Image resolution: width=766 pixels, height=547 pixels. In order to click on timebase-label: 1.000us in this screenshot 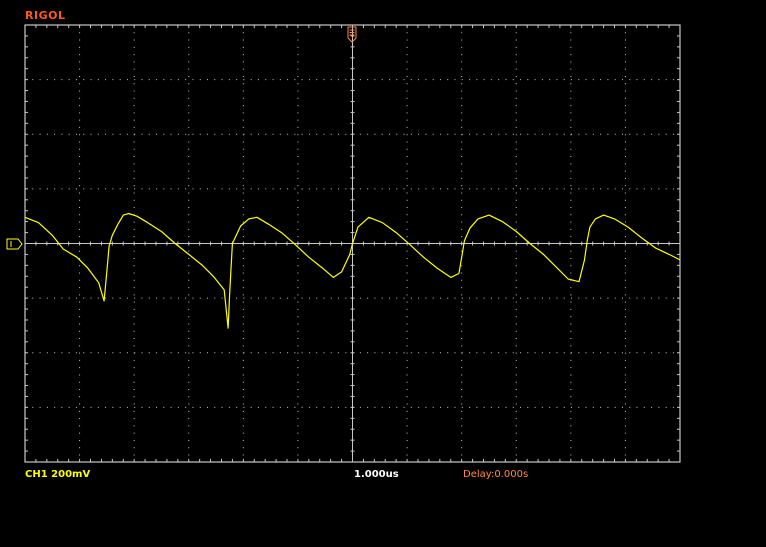, I will do `click(376, 474)`.